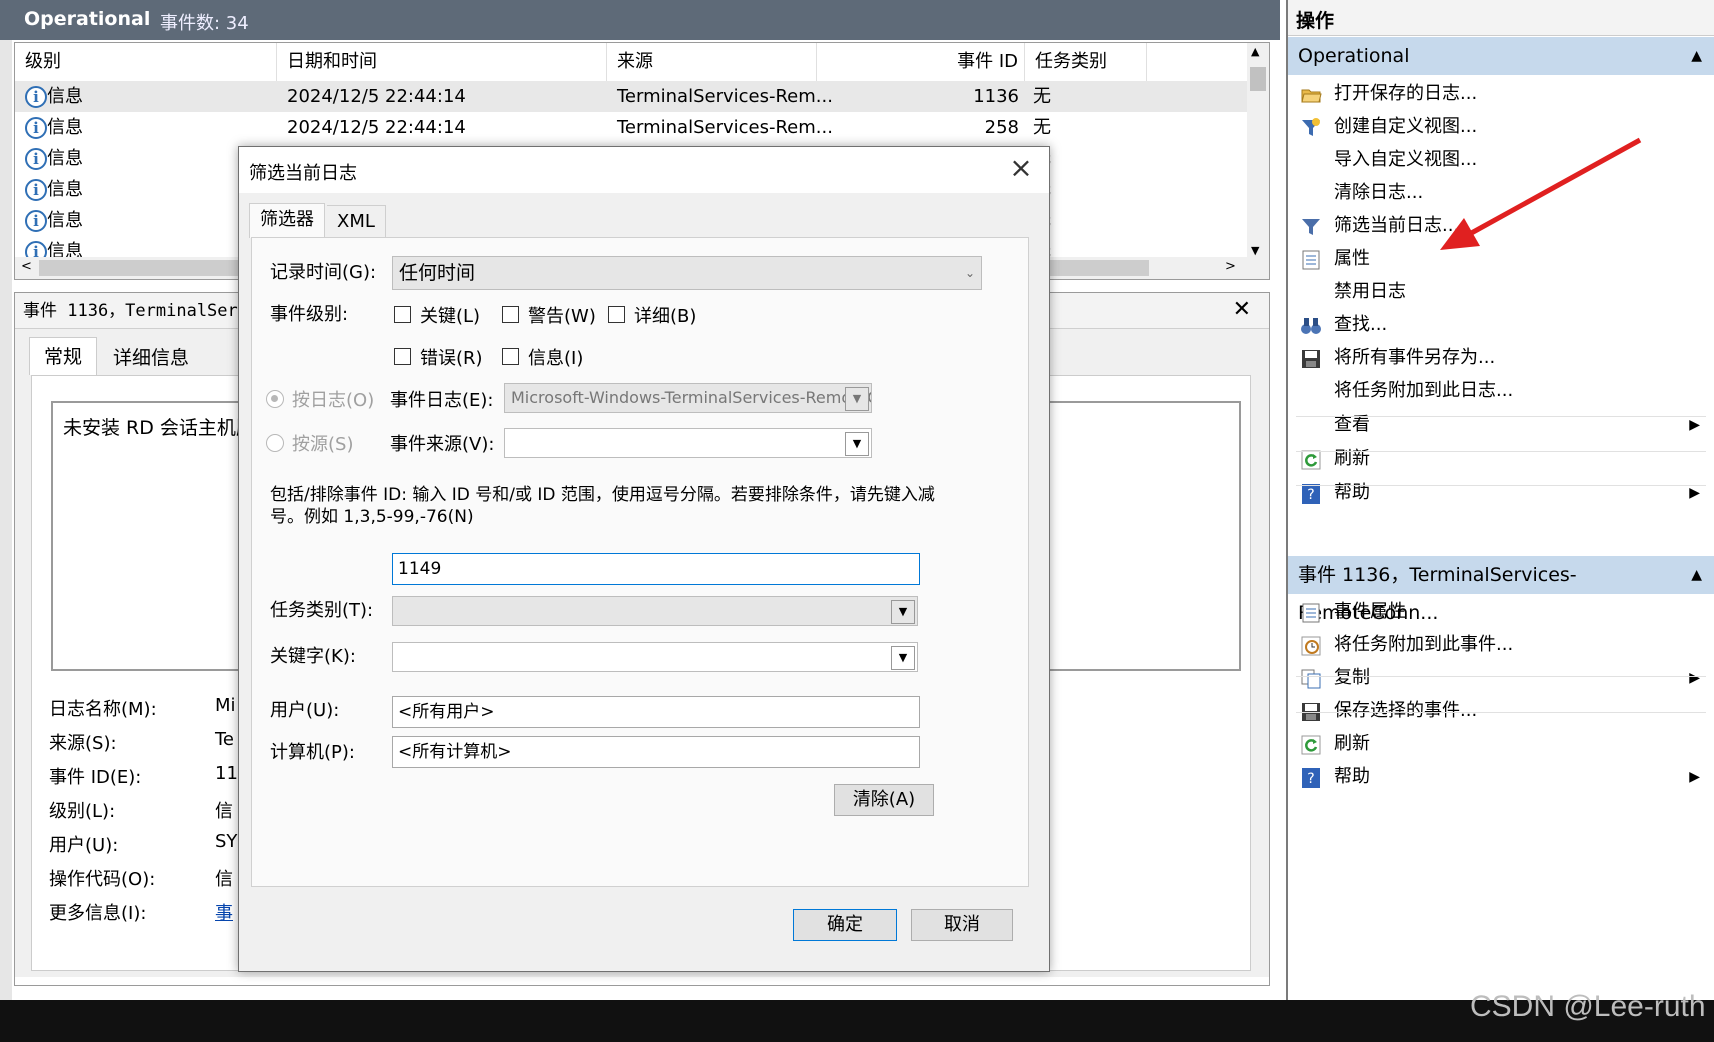 The height and width of the screenshot is (1042, 1714). I want to click on tab-details: 详细信息, so click(151, 358).